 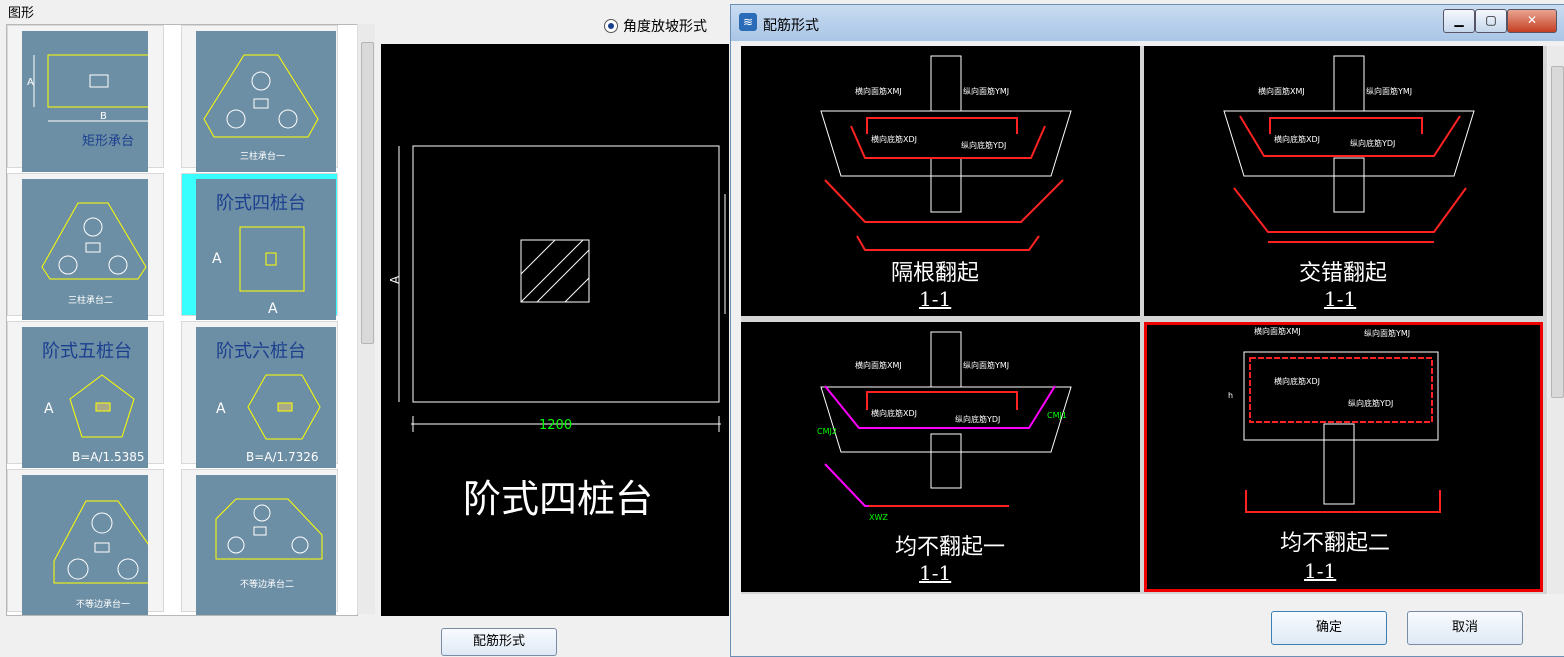 What do you see at coordinates (108, 141) in the screenshot?
I see `shape-label: 矩形承台` at bounding box center [108, 141].